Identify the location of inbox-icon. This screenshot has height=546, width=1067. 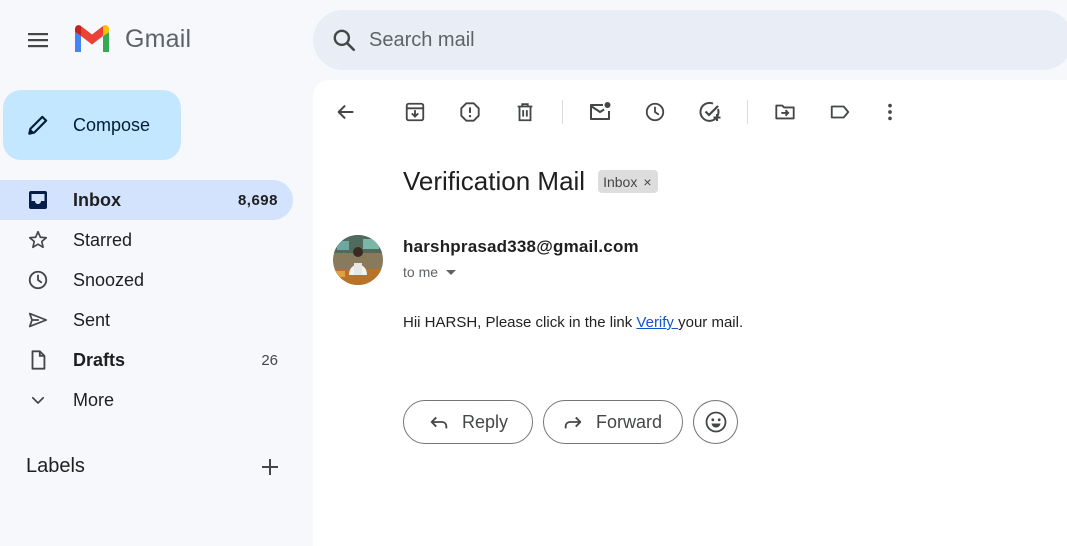
(38, 200).